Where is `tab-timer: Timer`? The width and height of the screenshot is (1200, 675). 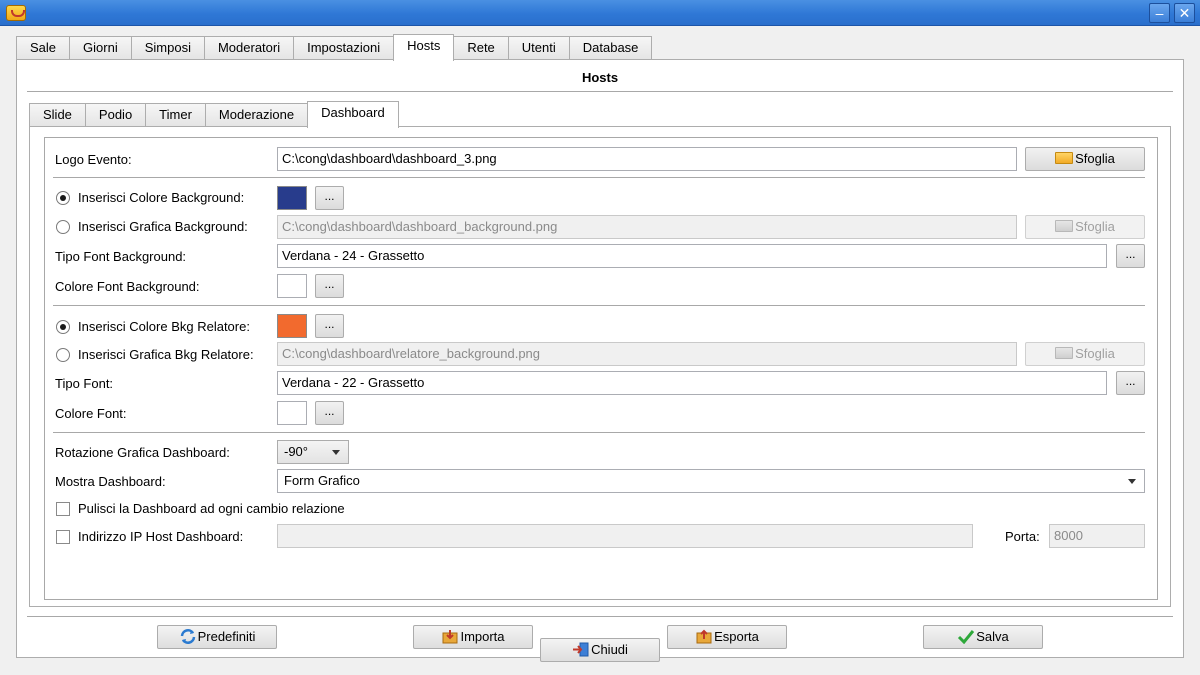 tab-timer: Timer is located at coordinates (175, 115).